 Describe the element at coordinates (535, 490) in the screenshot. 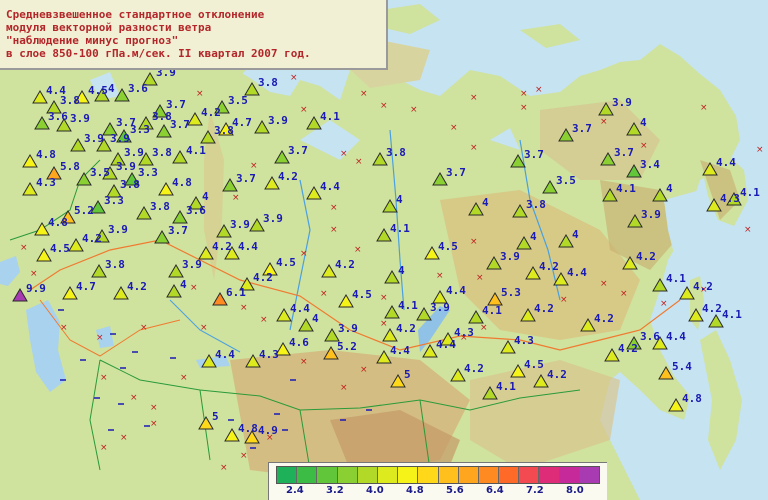

I see `legend-tick: 7.2` at that location.